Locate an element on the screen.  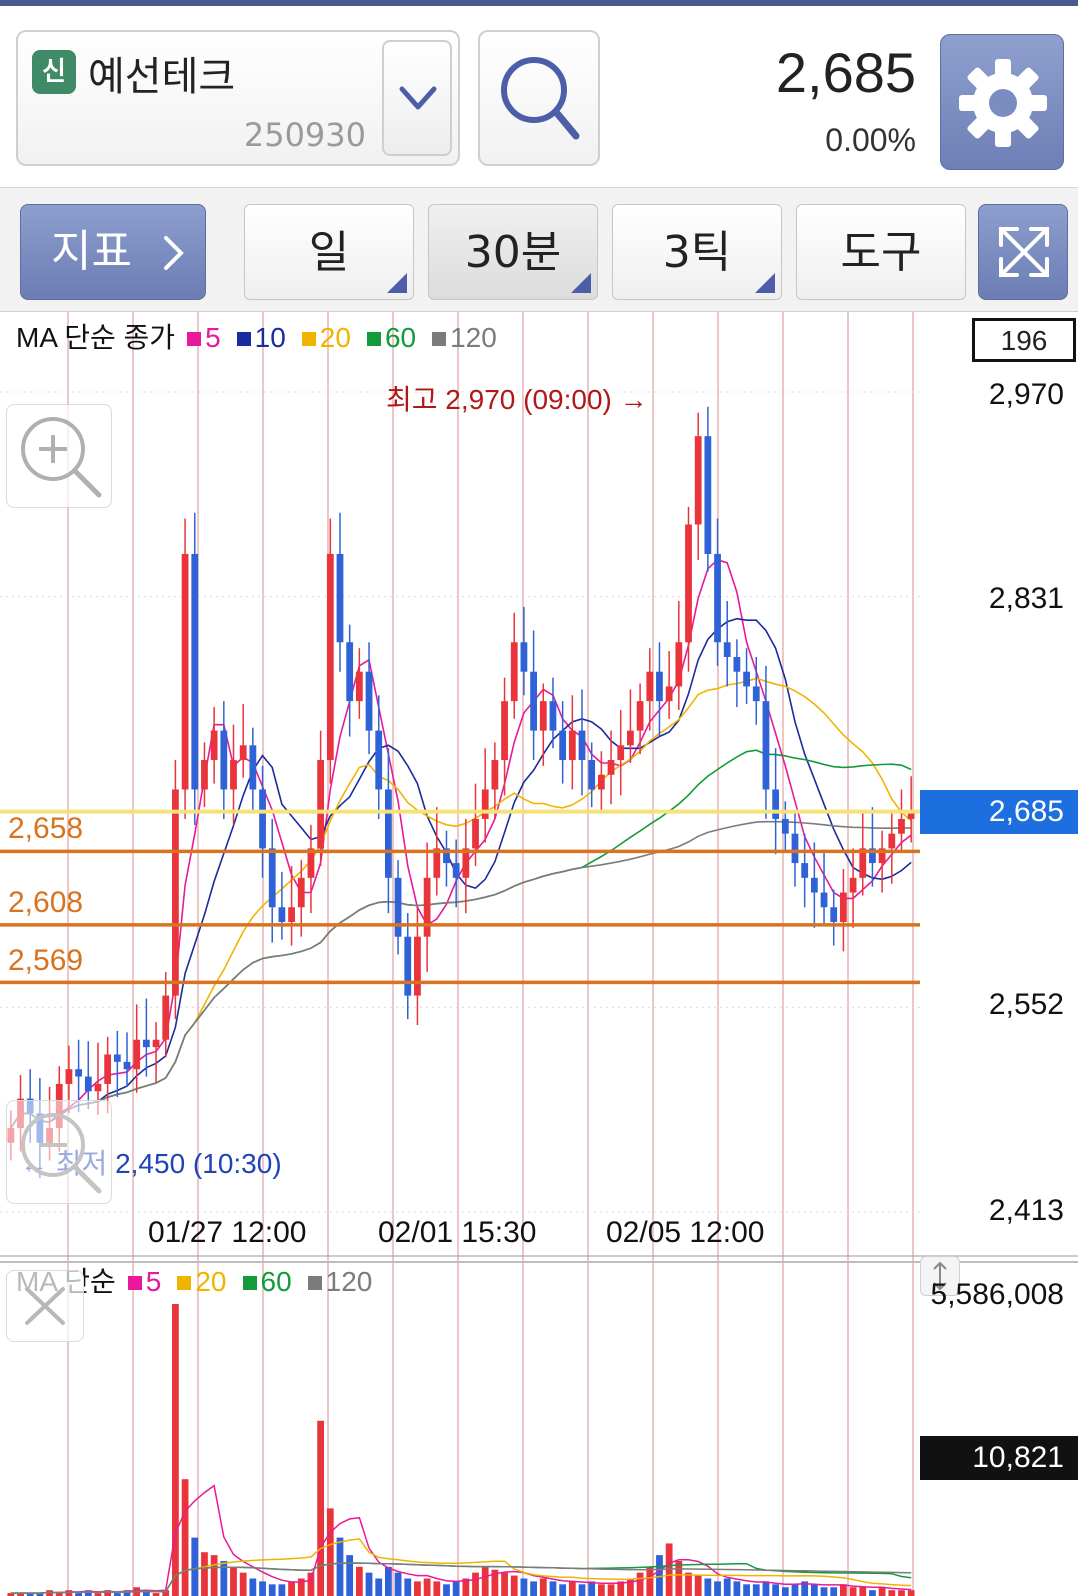
zoom-in-button is located at coordinates (59, 456).